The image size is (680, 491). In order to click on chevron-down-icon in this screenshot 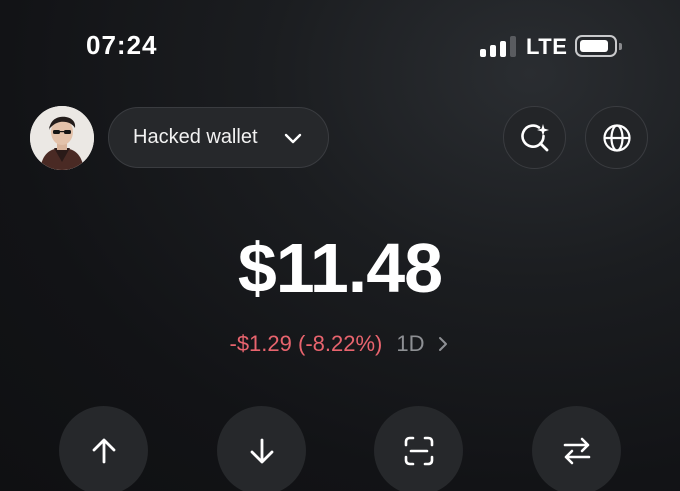, I will do `click(293, 138)`.